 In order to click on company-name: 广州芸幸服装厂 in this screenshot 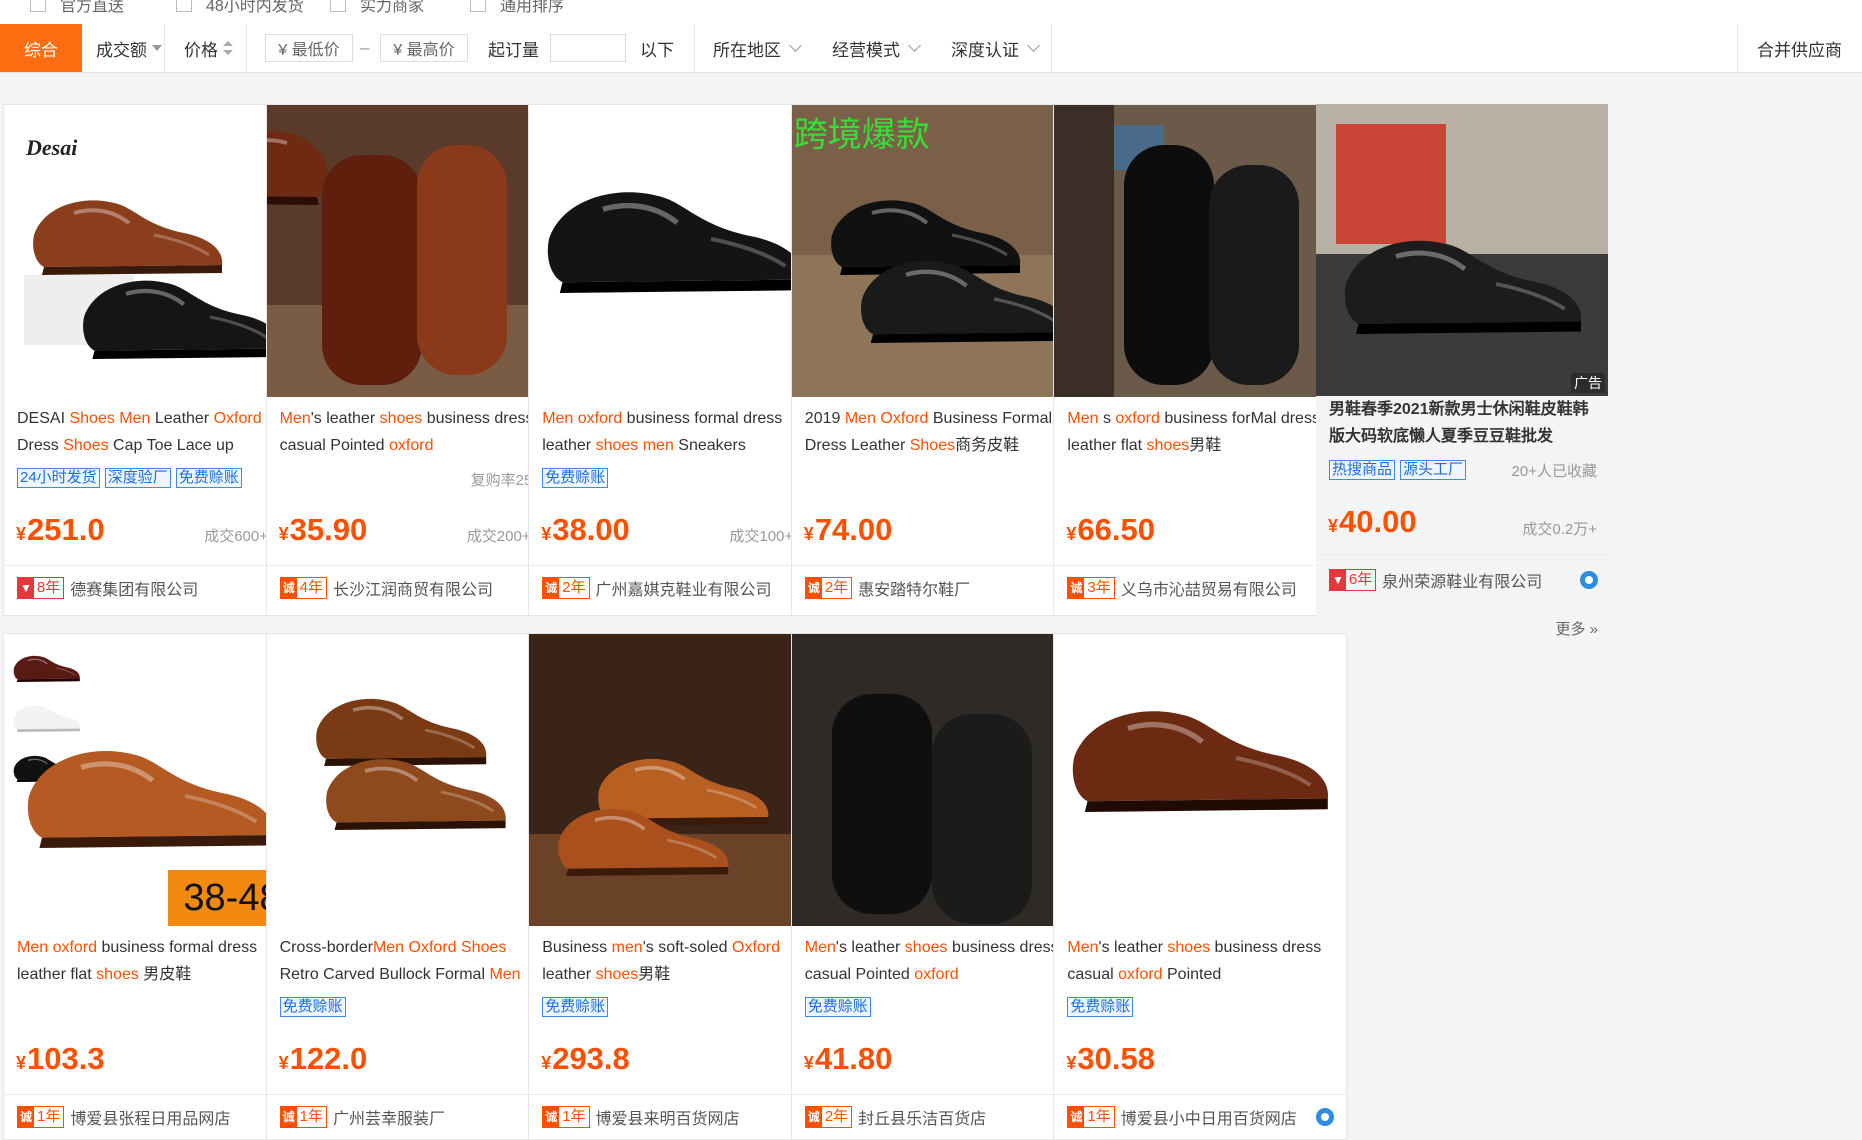, I will do `click(389, 1117)`.